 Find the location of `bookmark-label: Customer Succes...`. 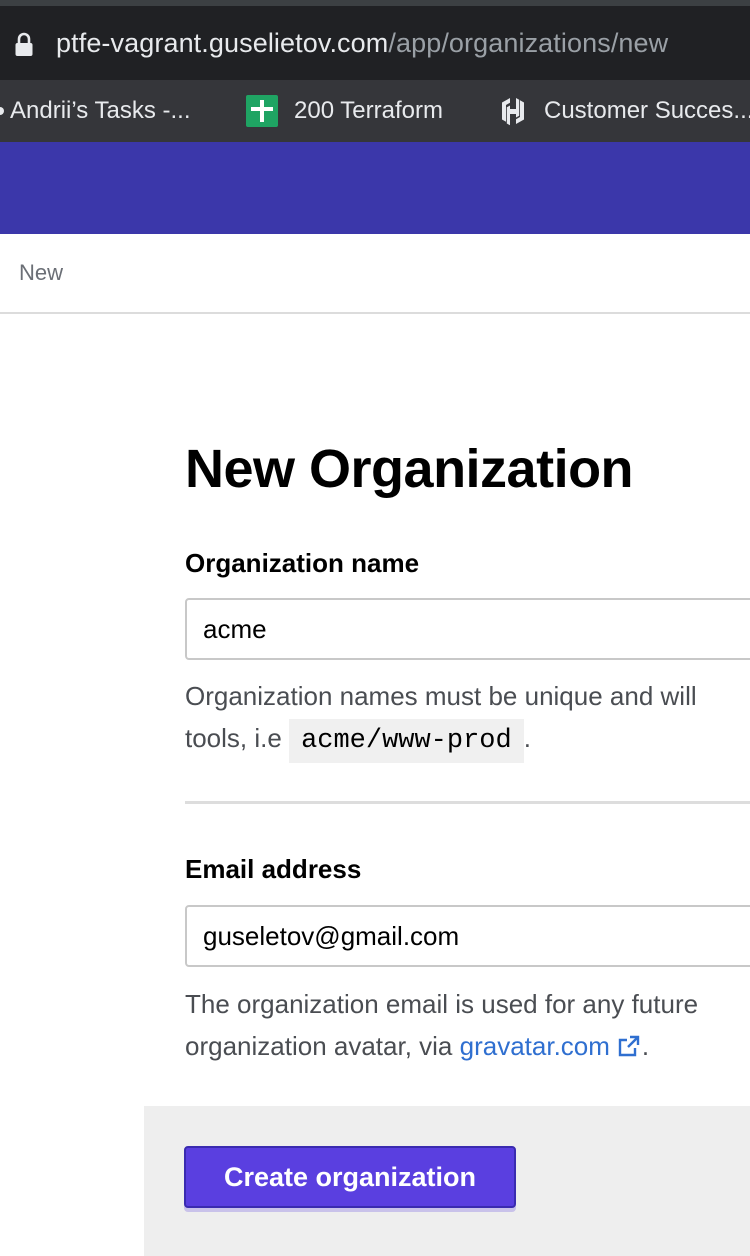

bookmark-label: Customer Succes... is located at coordinates (647, 110).